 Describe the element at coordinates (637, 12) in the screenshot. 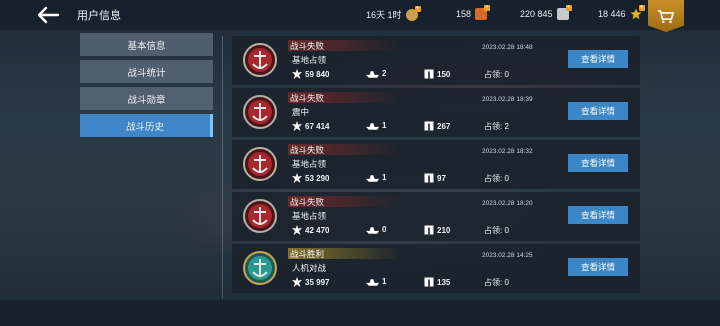

I see `star-exp-icon: +` at that location.